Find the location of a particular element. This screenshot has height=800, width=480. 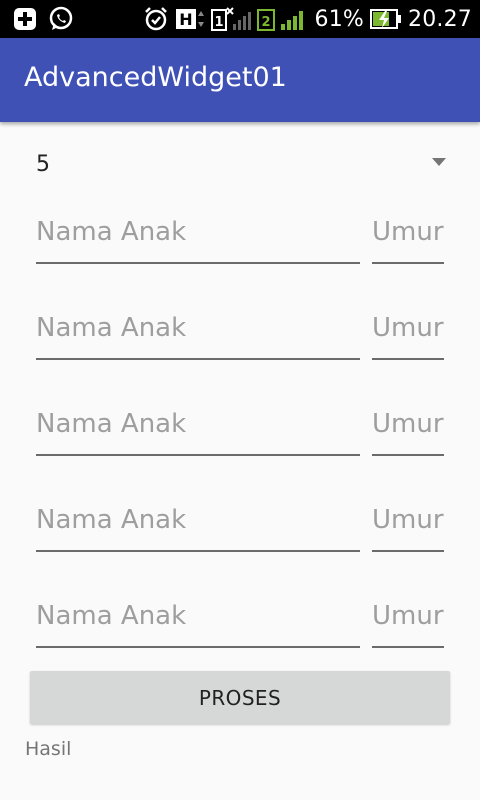

network-type-icon: H is located at coordinates (190, 19).